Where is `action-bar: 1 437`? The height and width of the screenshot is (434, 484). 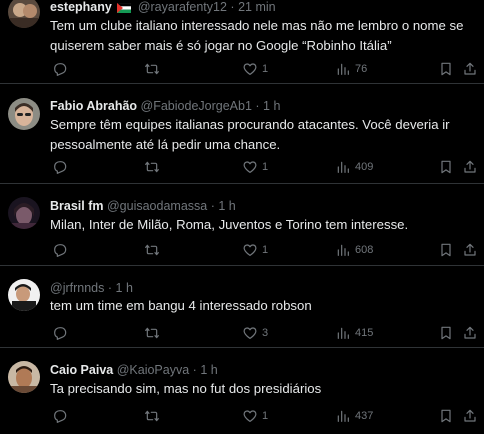 action-bar: 1 437 is located at coordinates (267, 416).